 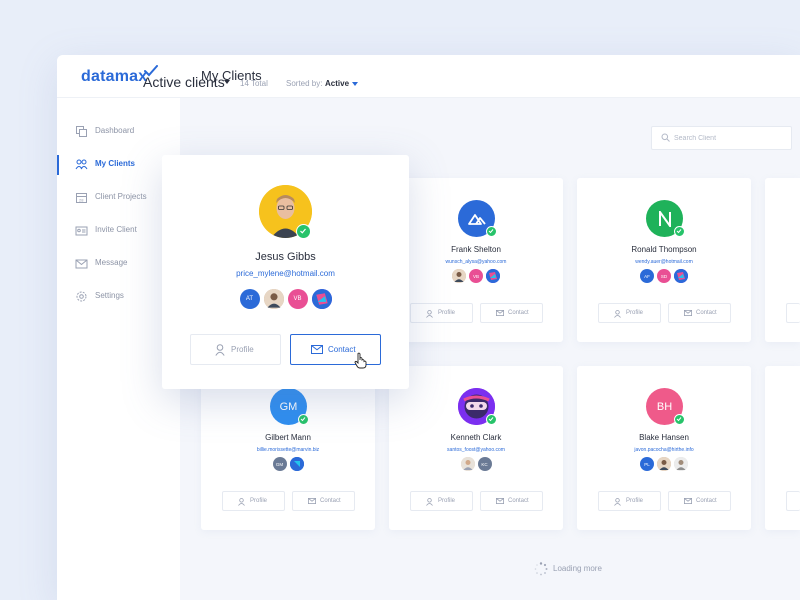 What do you see at coordinates (647, 464) in the screenshot?
I see `avatar: PL` at bounding box center [647, 464].